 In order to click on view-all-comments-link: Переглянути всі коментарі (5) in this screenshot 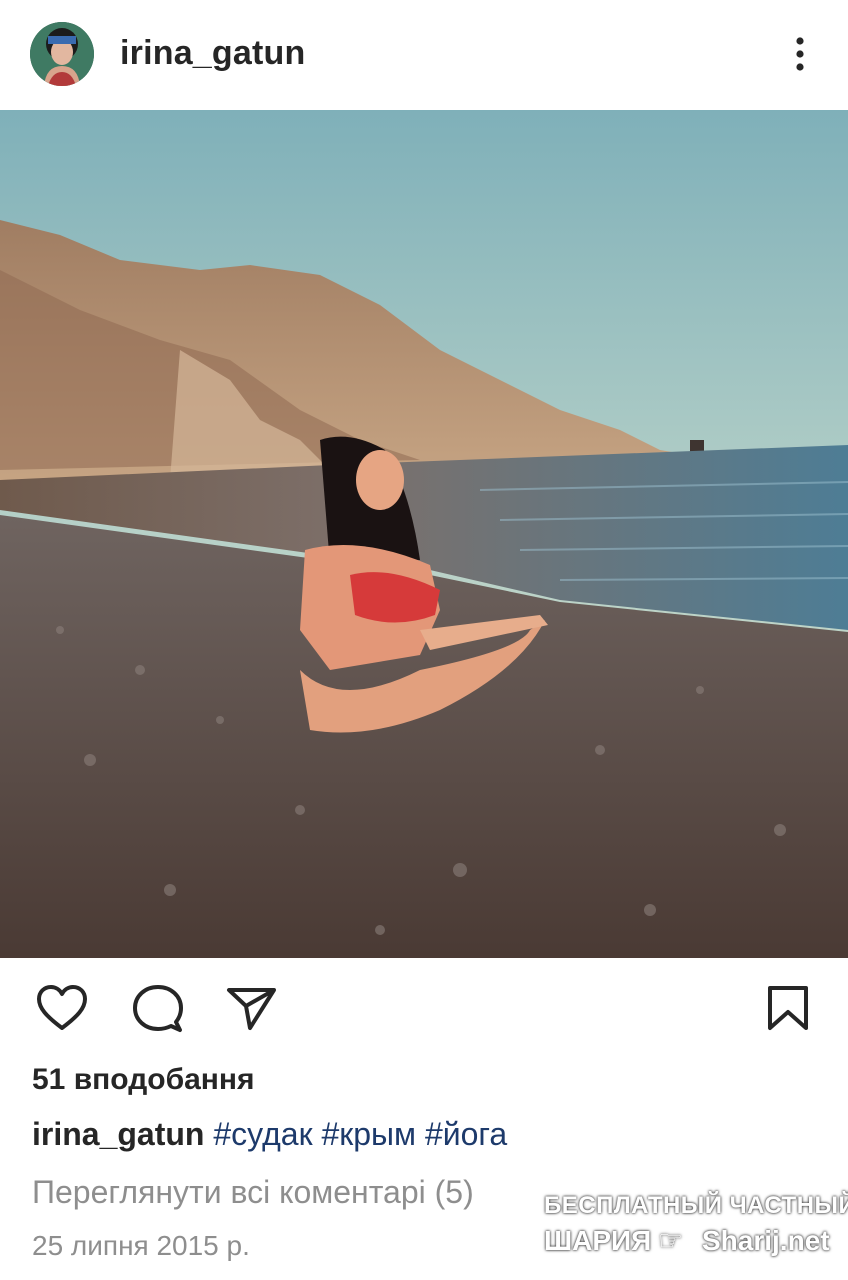, I will do `click(253, 1192)`.